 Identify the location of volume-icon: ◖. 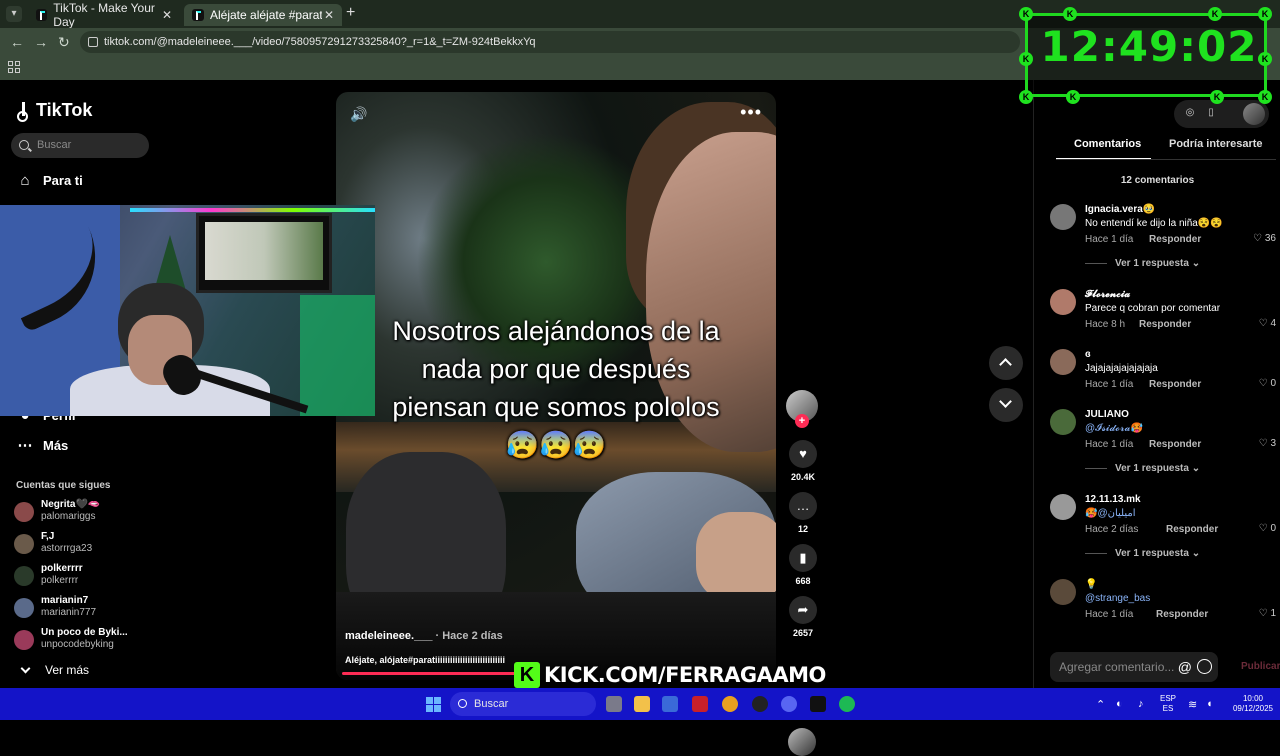
(1209, 704).